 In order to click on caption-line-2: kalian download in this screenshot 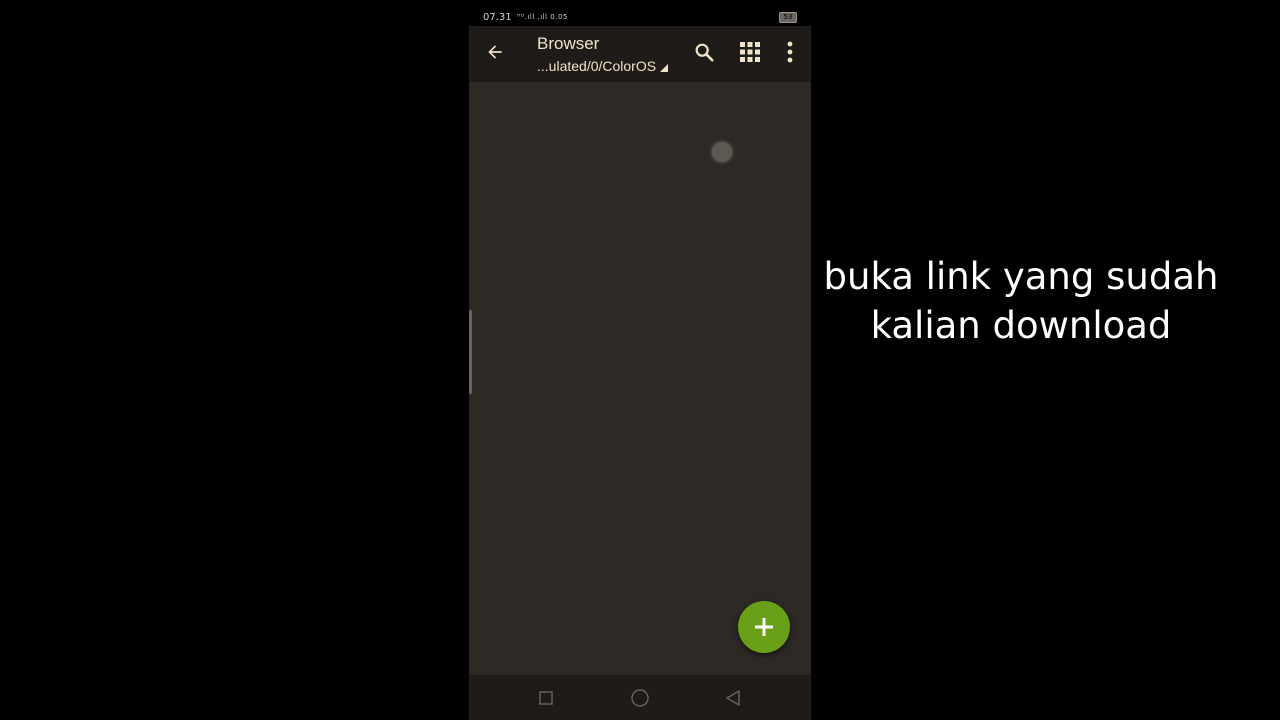, I will do `click(1021, 325)`.